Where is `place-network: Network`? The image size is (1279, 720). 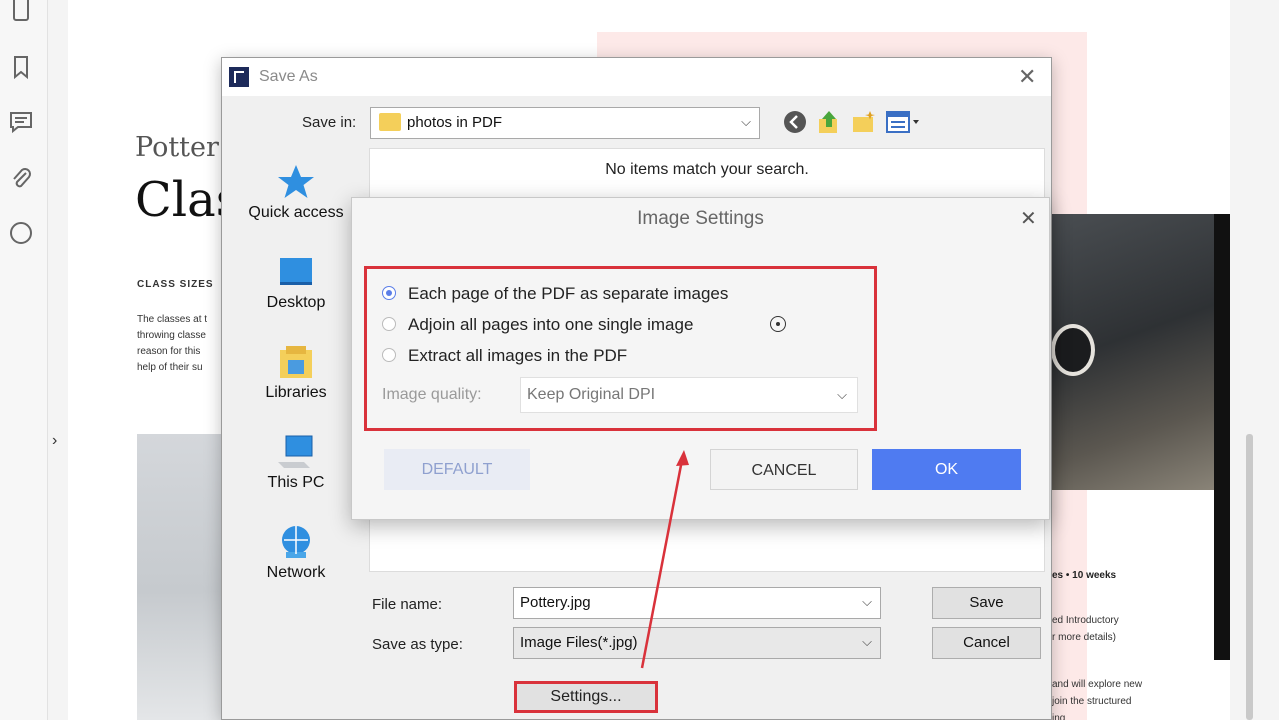
place-network: Network is located at coordinates (296, 552).